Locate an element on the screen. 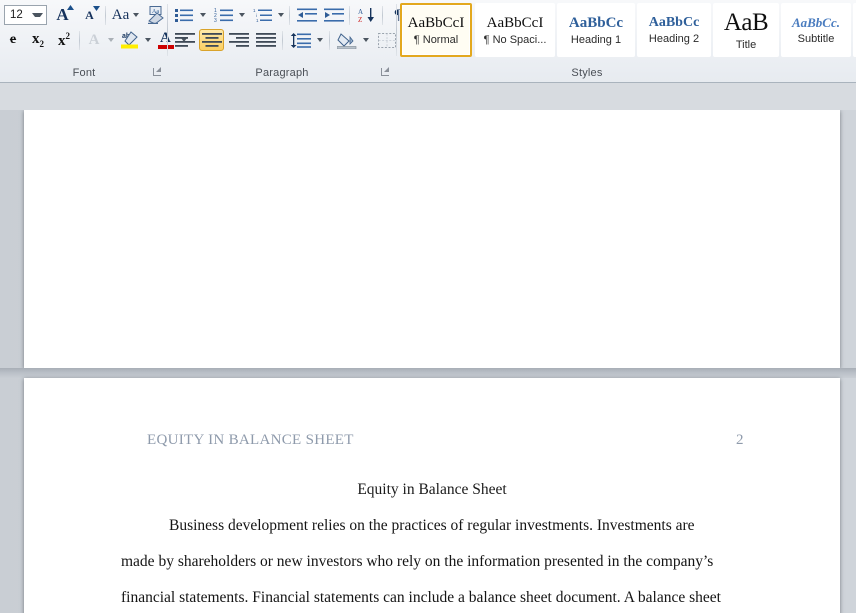 The width and height of the screenshot is (856, 613). grow-font-button: A is located at coordinates (62, 15).